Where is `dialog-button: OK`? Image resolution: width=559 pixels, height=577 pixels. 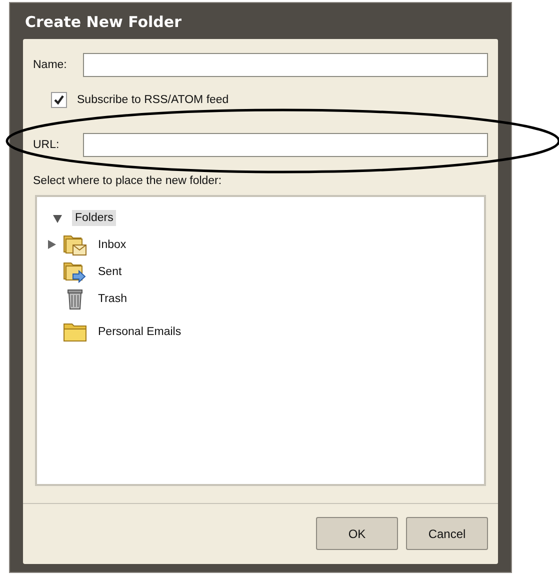
dialog-button: OK is located at coordinates (357, 533).